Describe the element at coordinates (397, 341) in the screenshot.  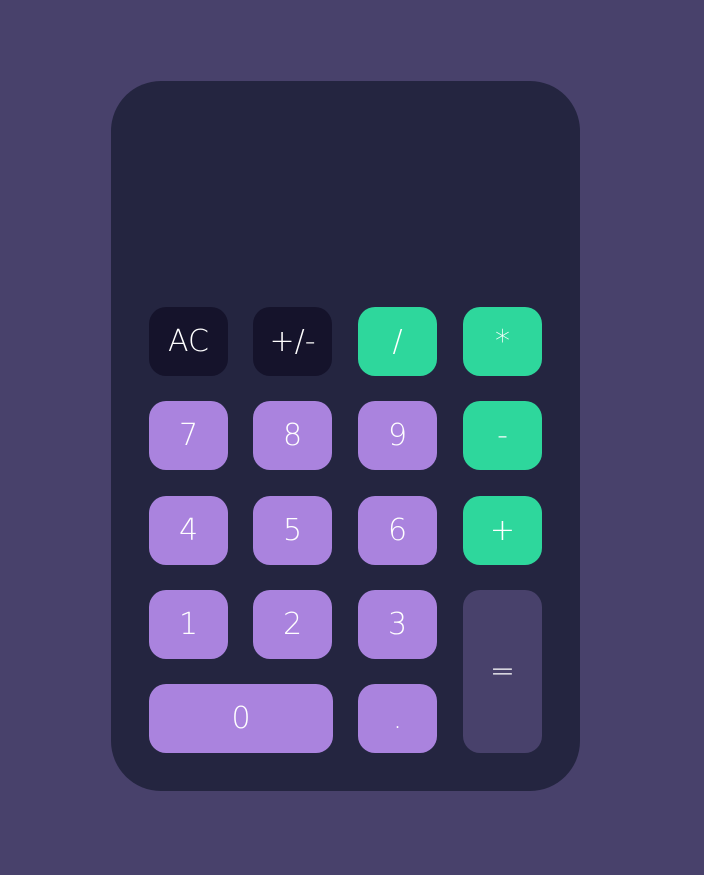
I see `divide-button: /` at that location.